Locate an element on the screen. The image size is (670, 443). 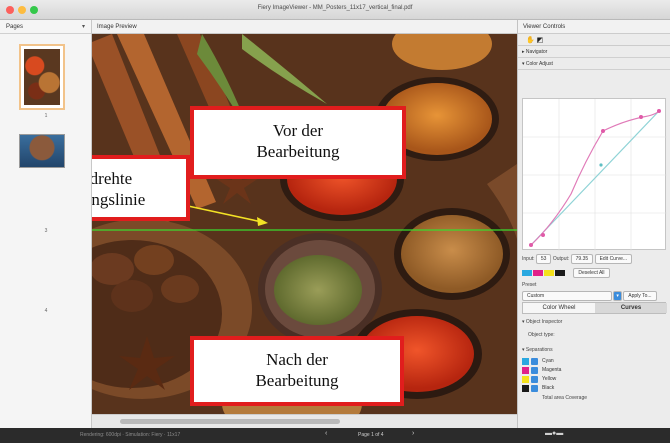
curves-graph is located at coordinates (594, 174).